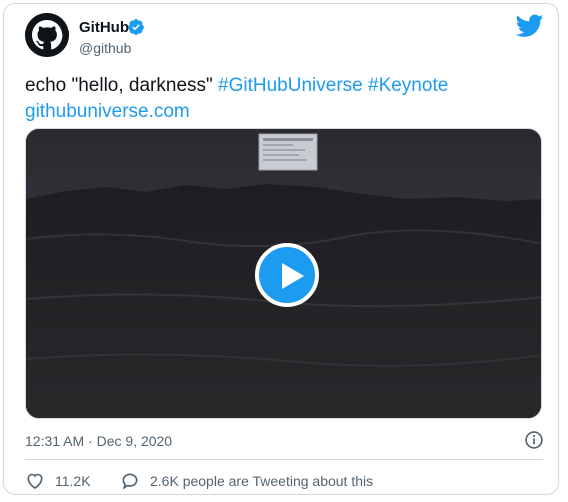 The height and width of the screenshot is (502, 568). I want to click on github-octocat-icon, so click(47, 35).